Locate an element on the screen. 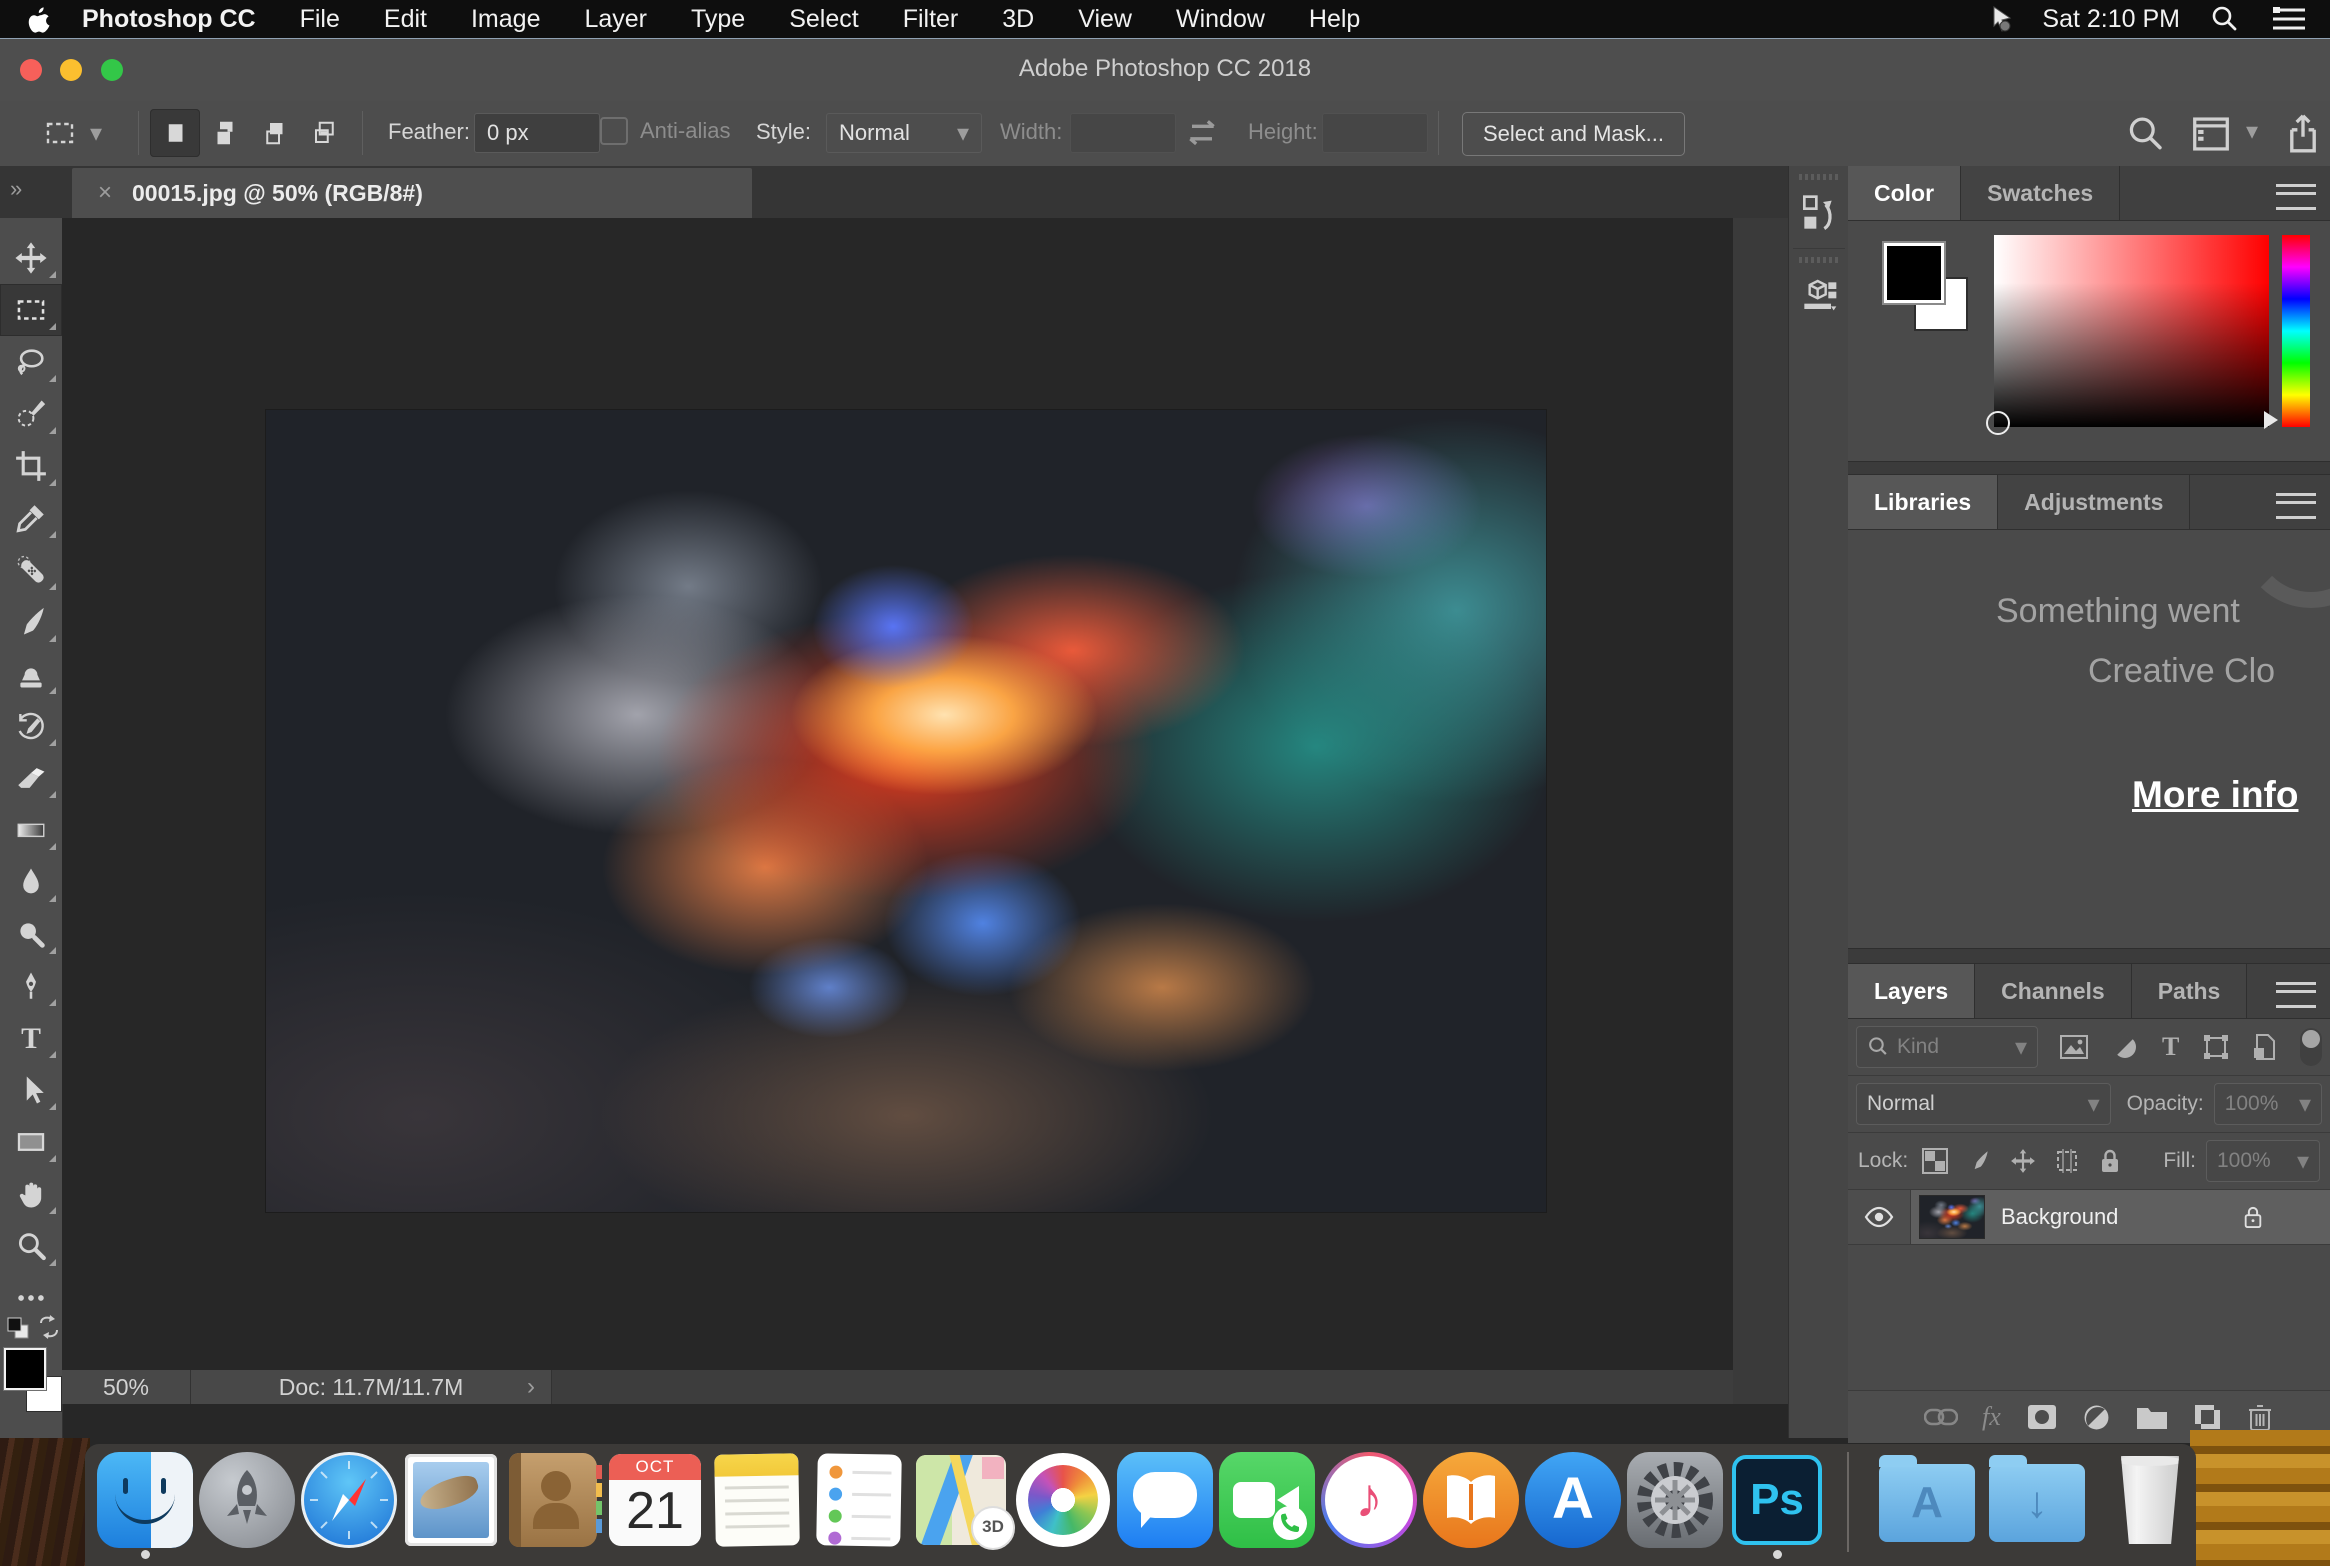 The image size is (2330, 1566). layer-name: Background is located at coordinates (2059, 1217).